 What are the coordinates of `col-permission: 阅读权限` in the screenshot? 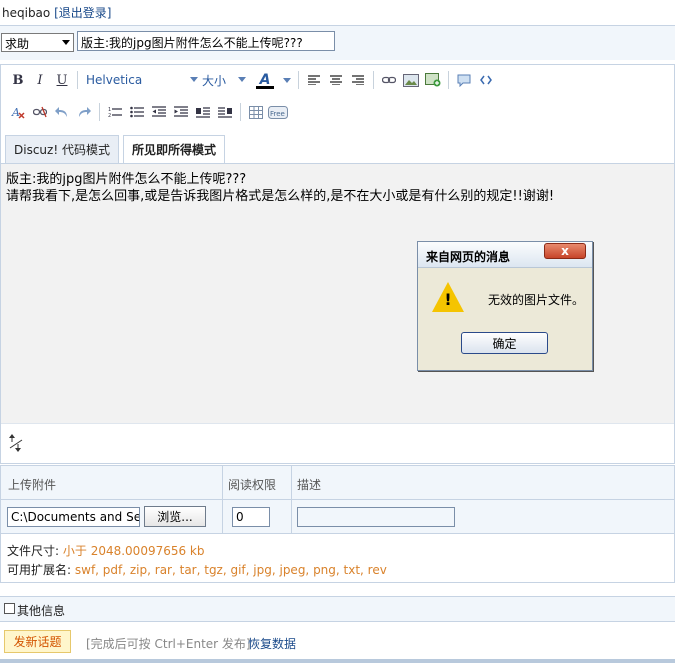 It's located at (252, 485).